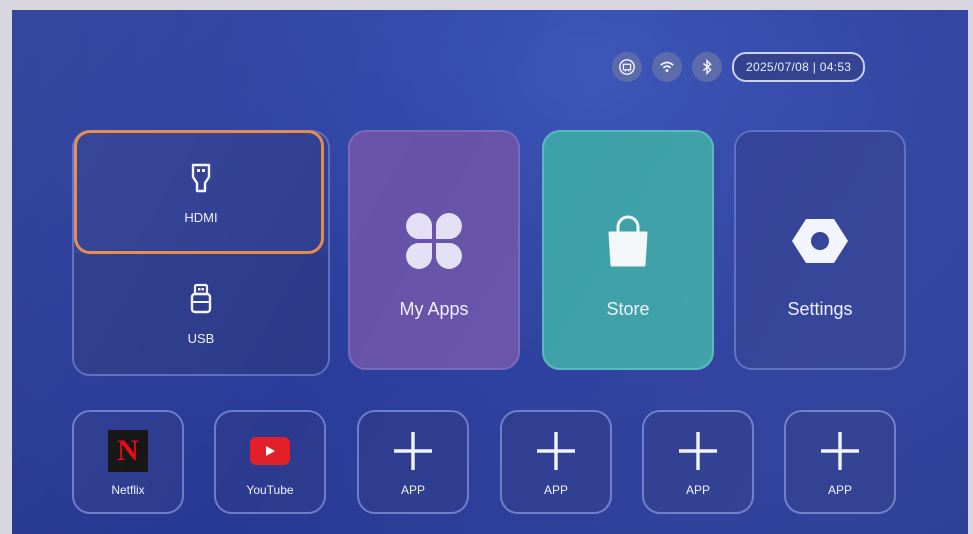  I want to click on settings-hex-icon, so click(820, 241).